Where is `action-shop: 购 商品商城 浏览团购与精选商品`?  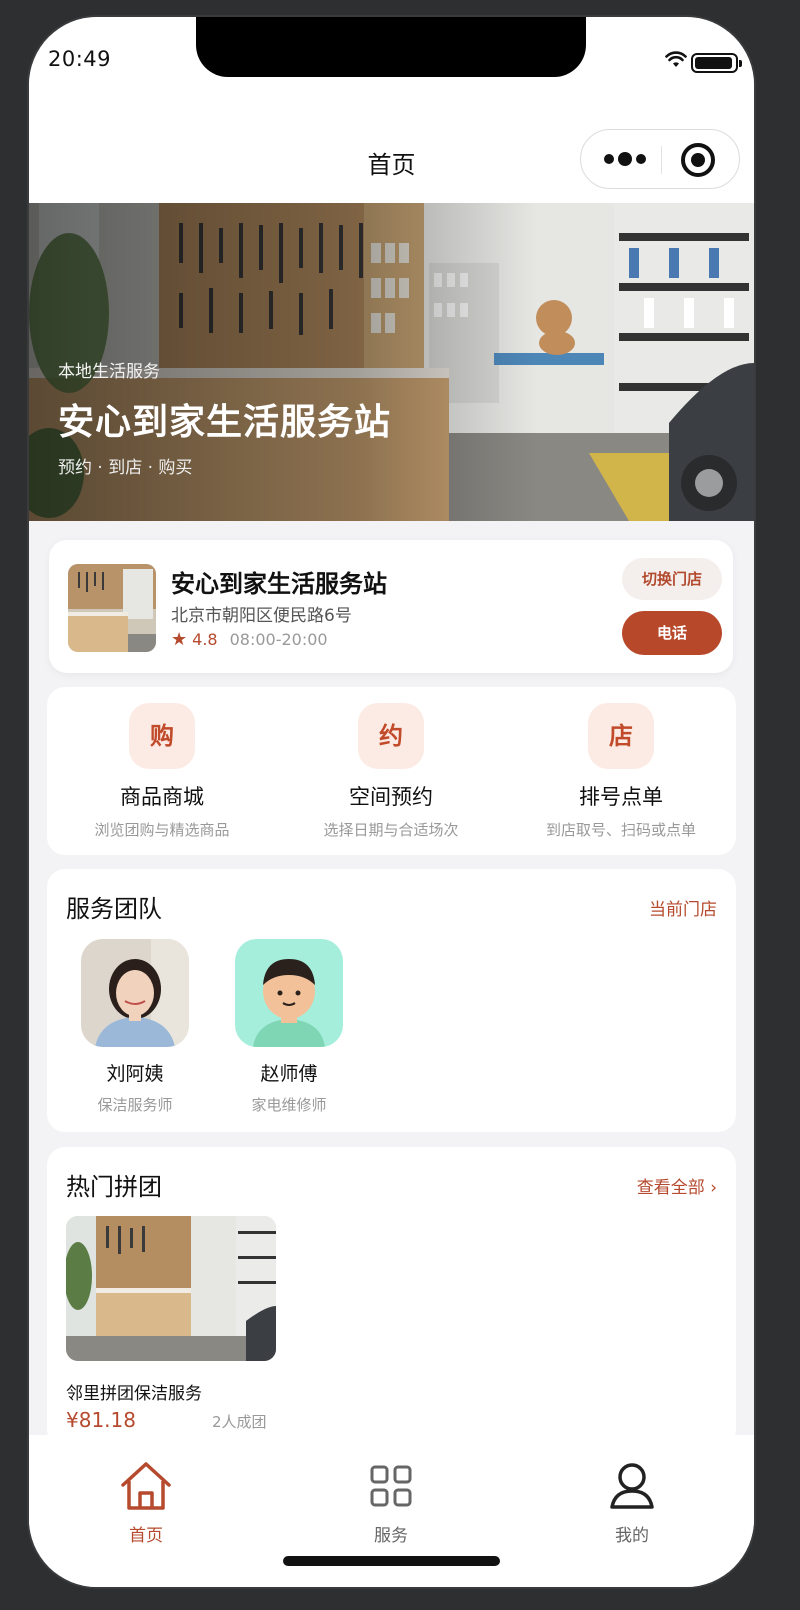
action-shop: 购 商品商城 浏览团购与精选商品 is located at coordinates (162, 771).